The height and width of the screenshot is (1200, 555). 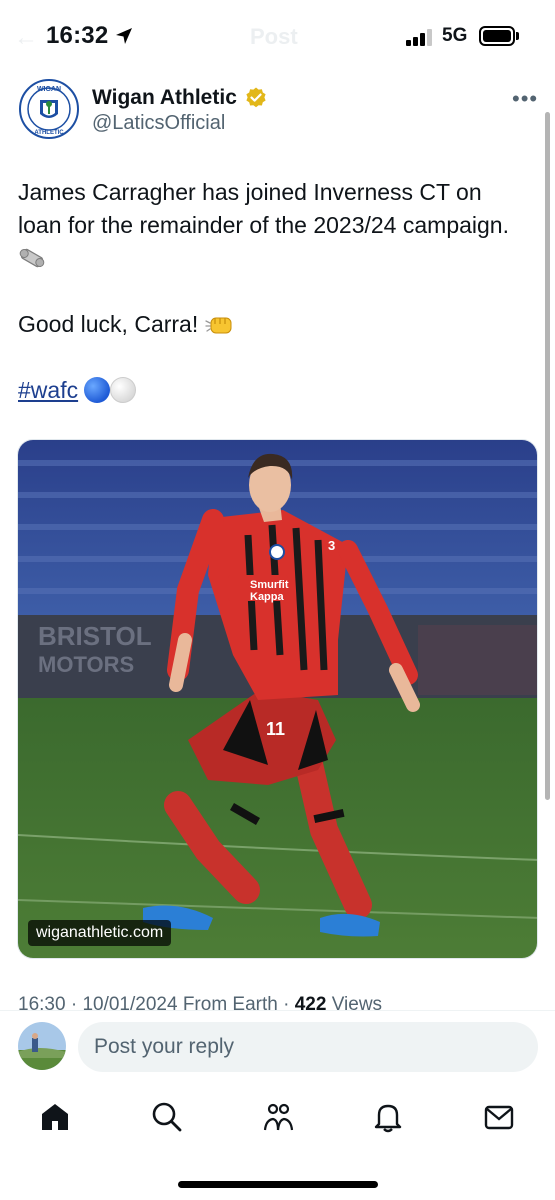 I want to click on wigan-crest-icon: WIGAN ATHLETIC, so click(x=49, y=109).